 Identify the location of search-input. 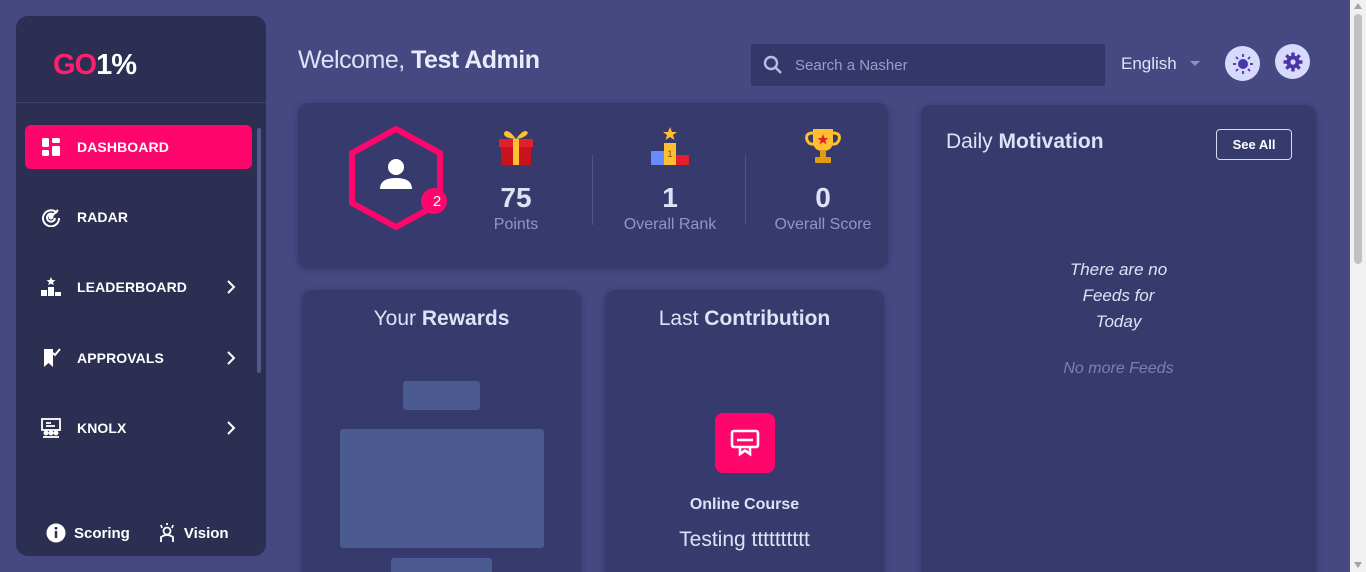
(940, 65).